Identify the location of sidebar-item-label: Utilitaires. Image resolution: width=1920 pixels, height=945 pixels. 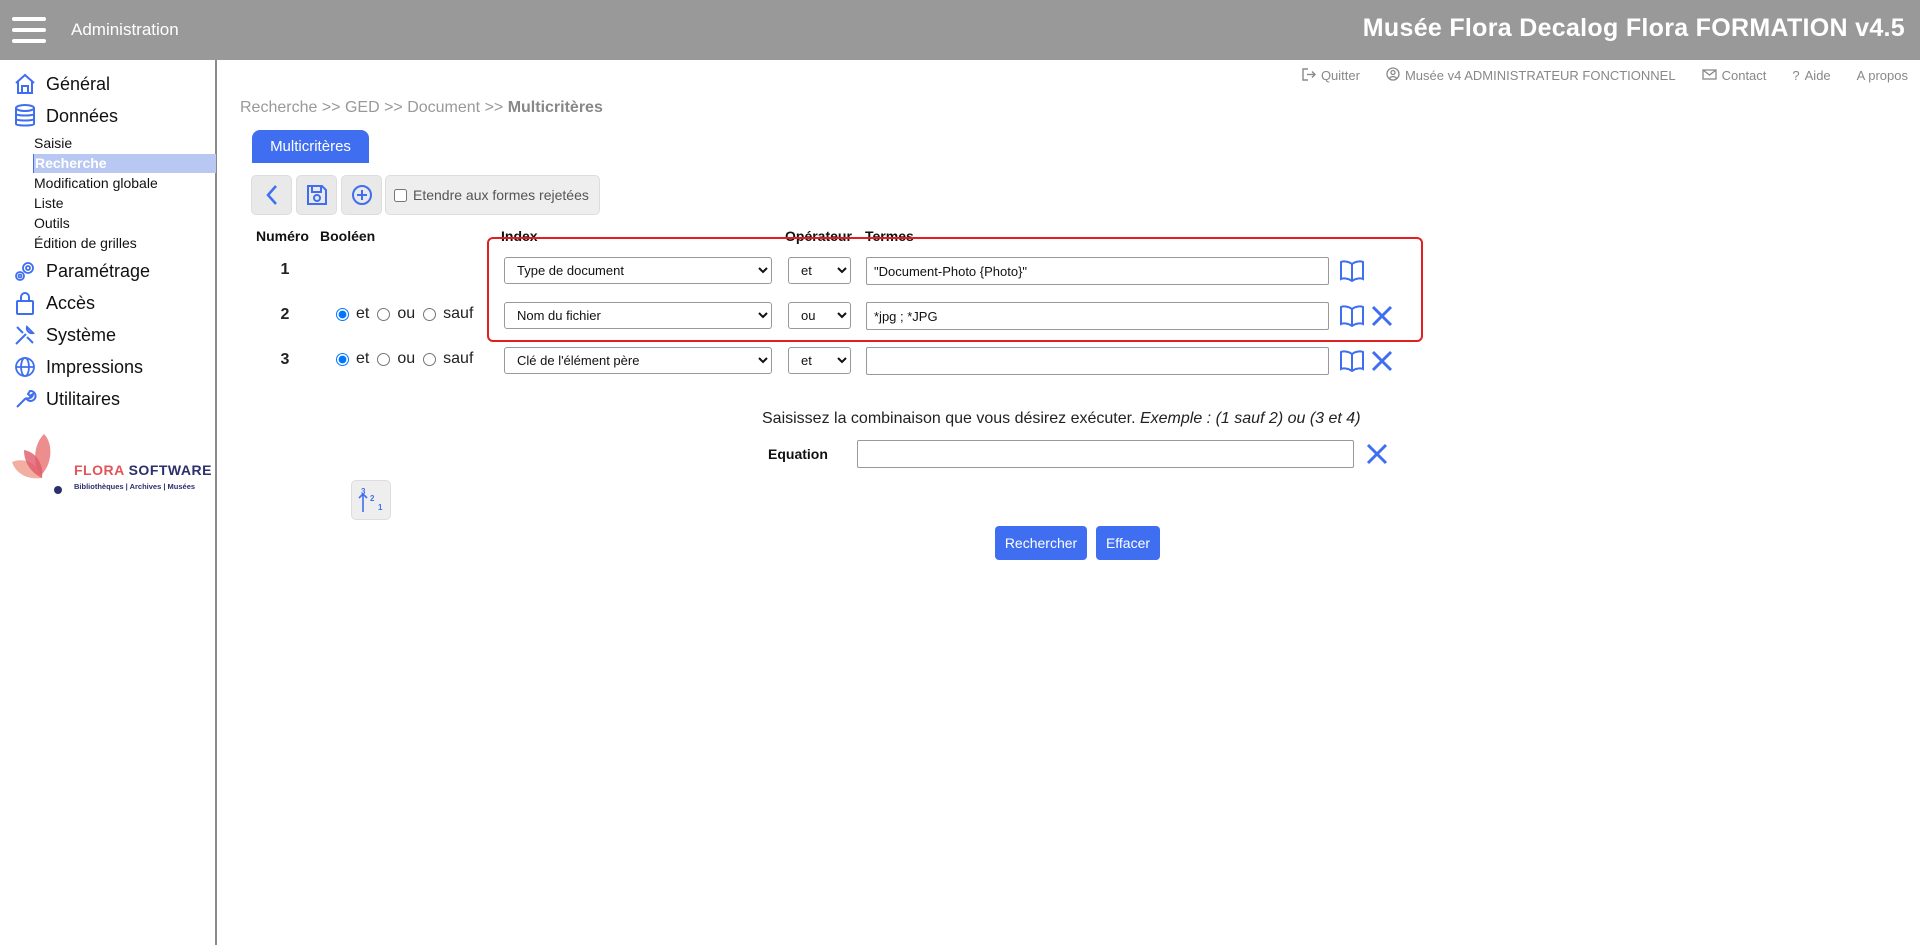
(83, 398).